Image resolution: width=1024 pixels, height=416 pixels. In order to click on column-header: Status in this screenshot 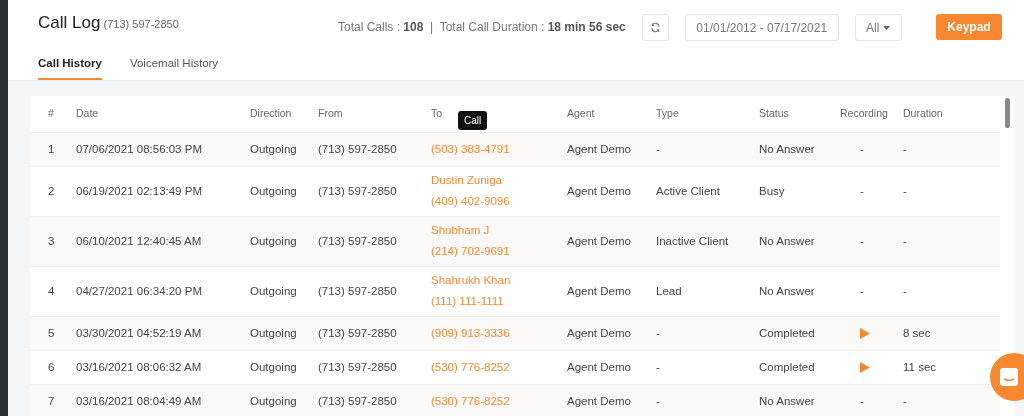, I will do `click(774, 113)`.